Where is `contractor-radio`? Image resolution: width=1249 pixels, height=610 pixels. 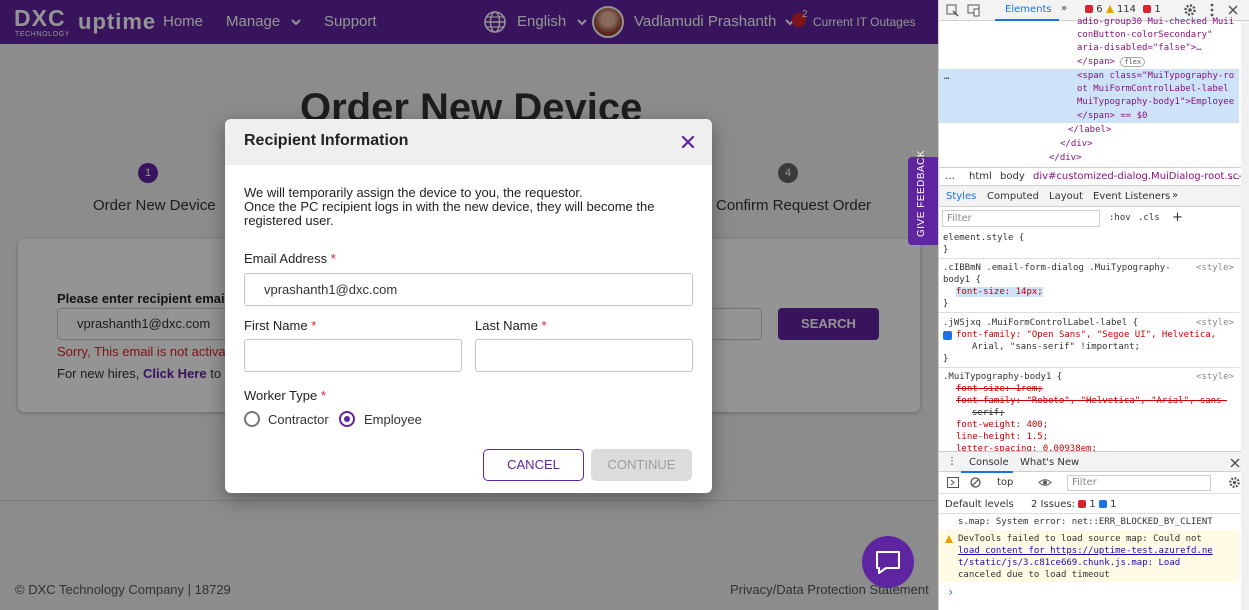 contractor-radio is located at coordinates (252, 419).